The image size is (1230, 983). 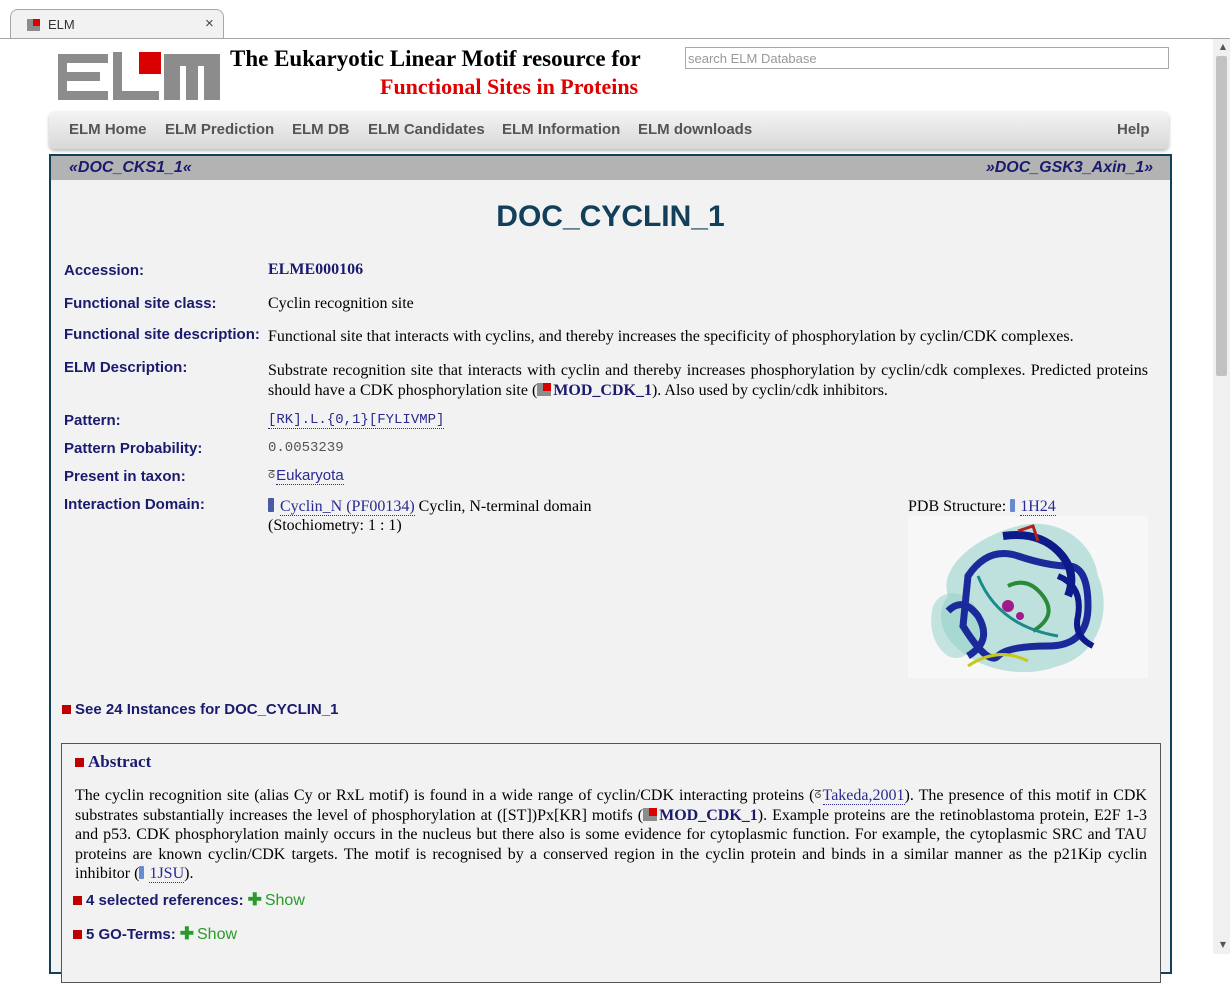 I want to click on stoichiometry: (Stochiometry: 1 : 1), so click(x=335, y=525).